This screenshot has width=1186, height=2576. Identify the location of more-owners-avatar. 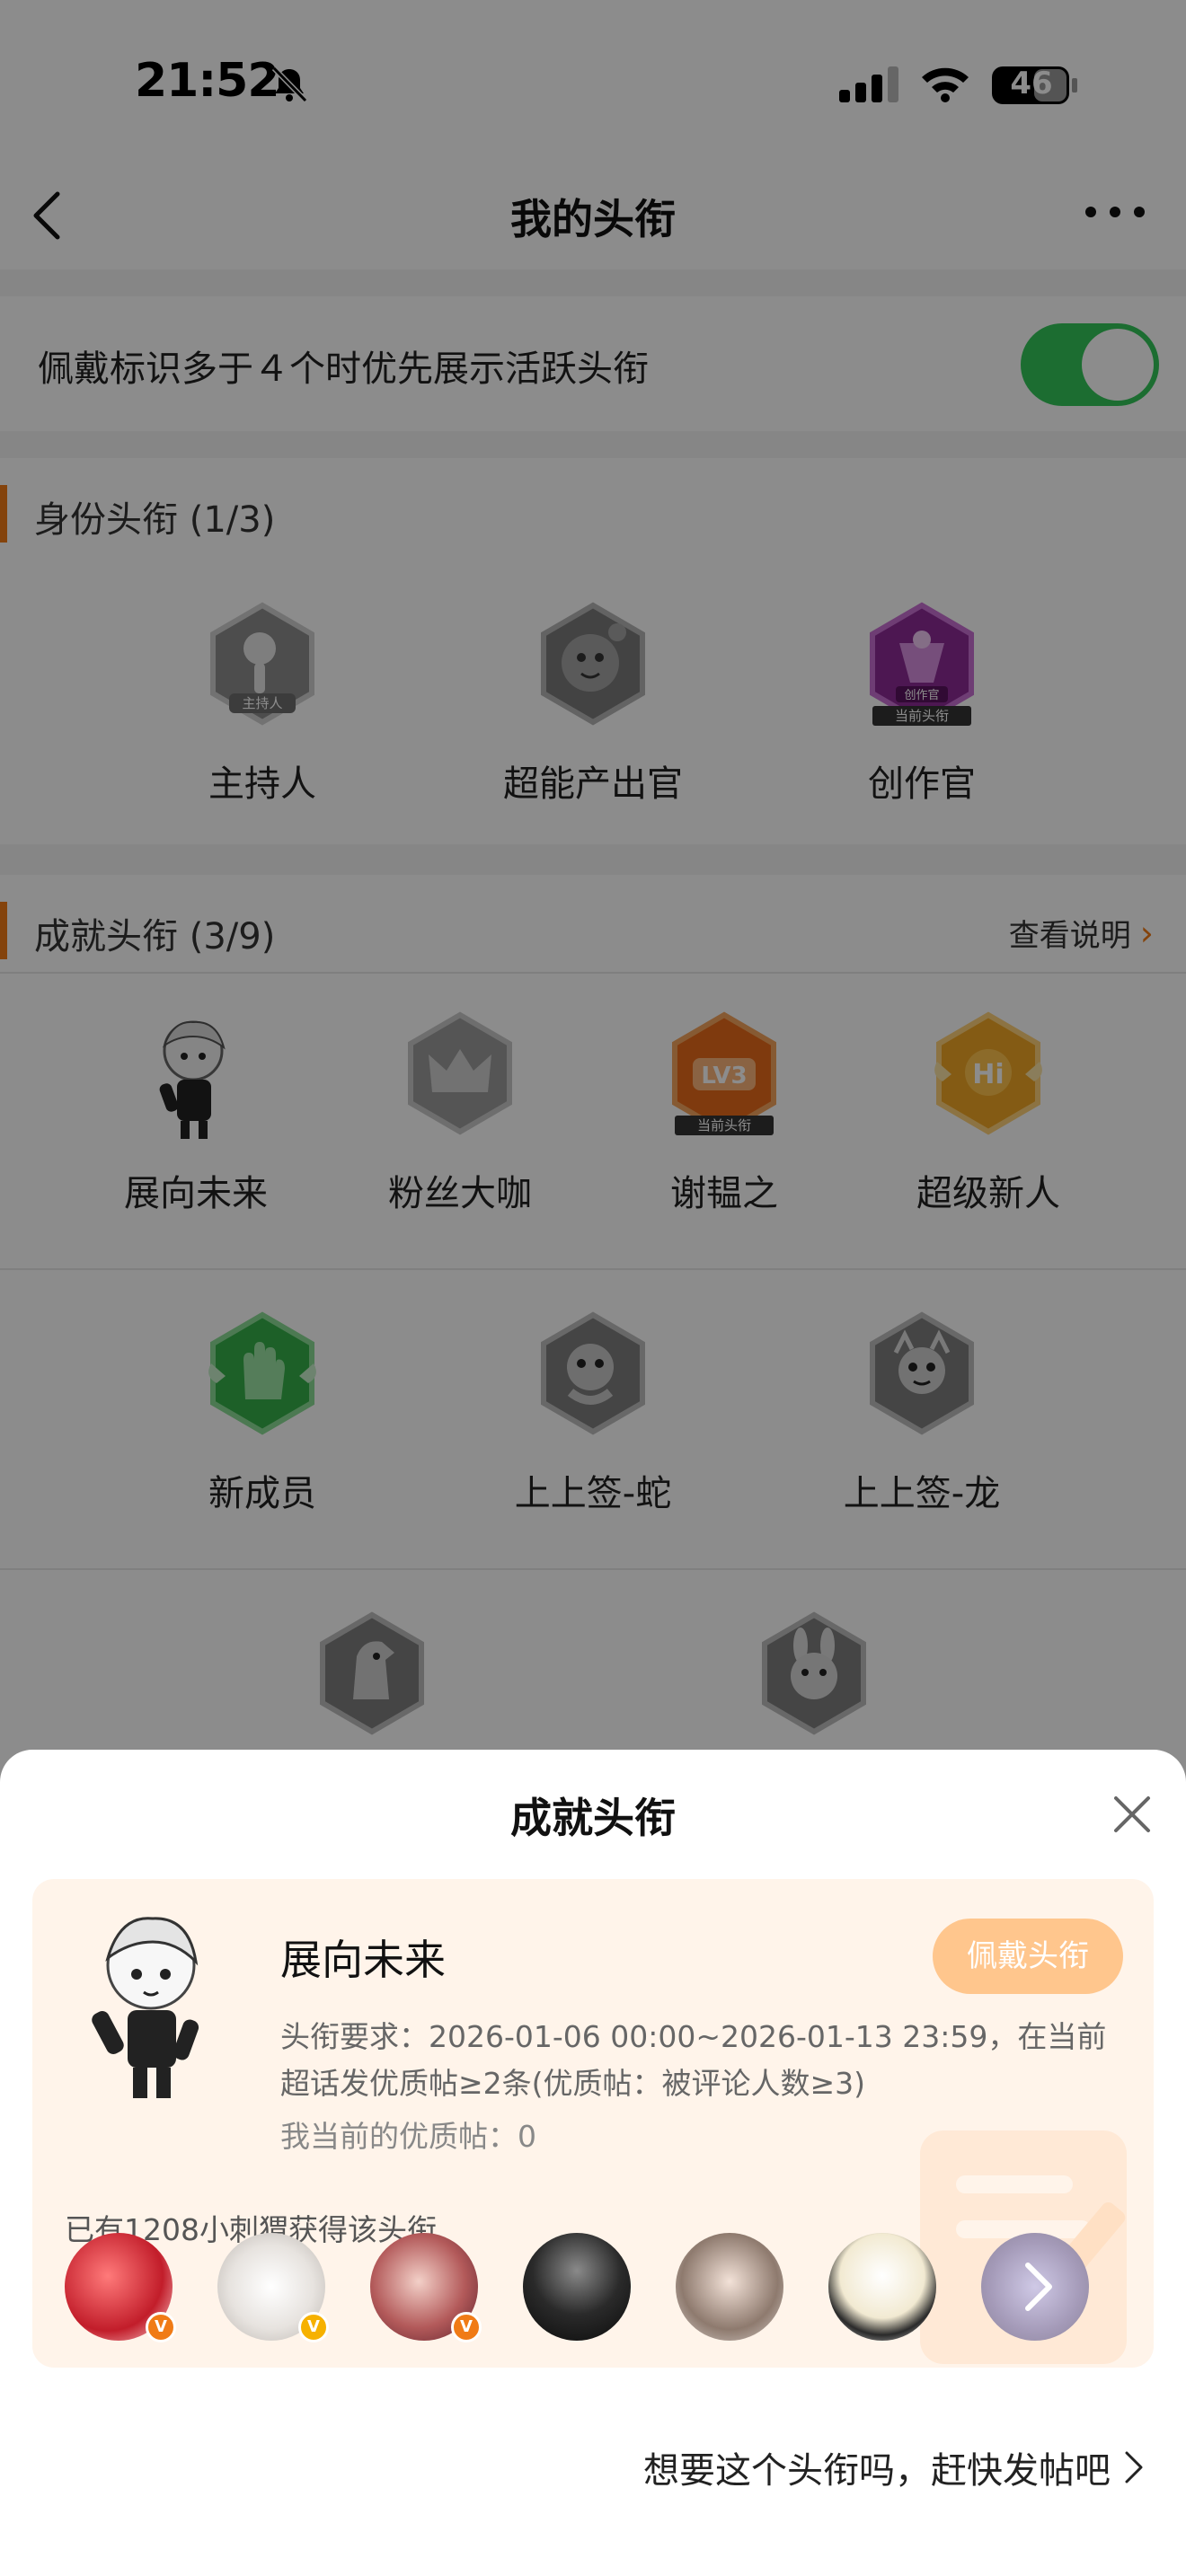
(1035, 2287).